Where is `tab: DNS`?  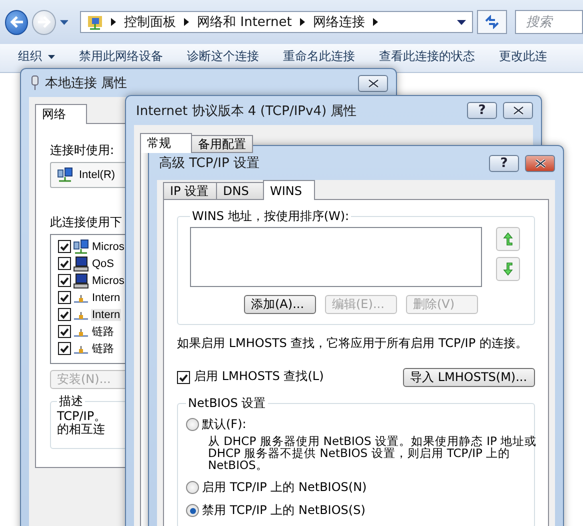 tab: DNS is located at coordinates (240, 191).